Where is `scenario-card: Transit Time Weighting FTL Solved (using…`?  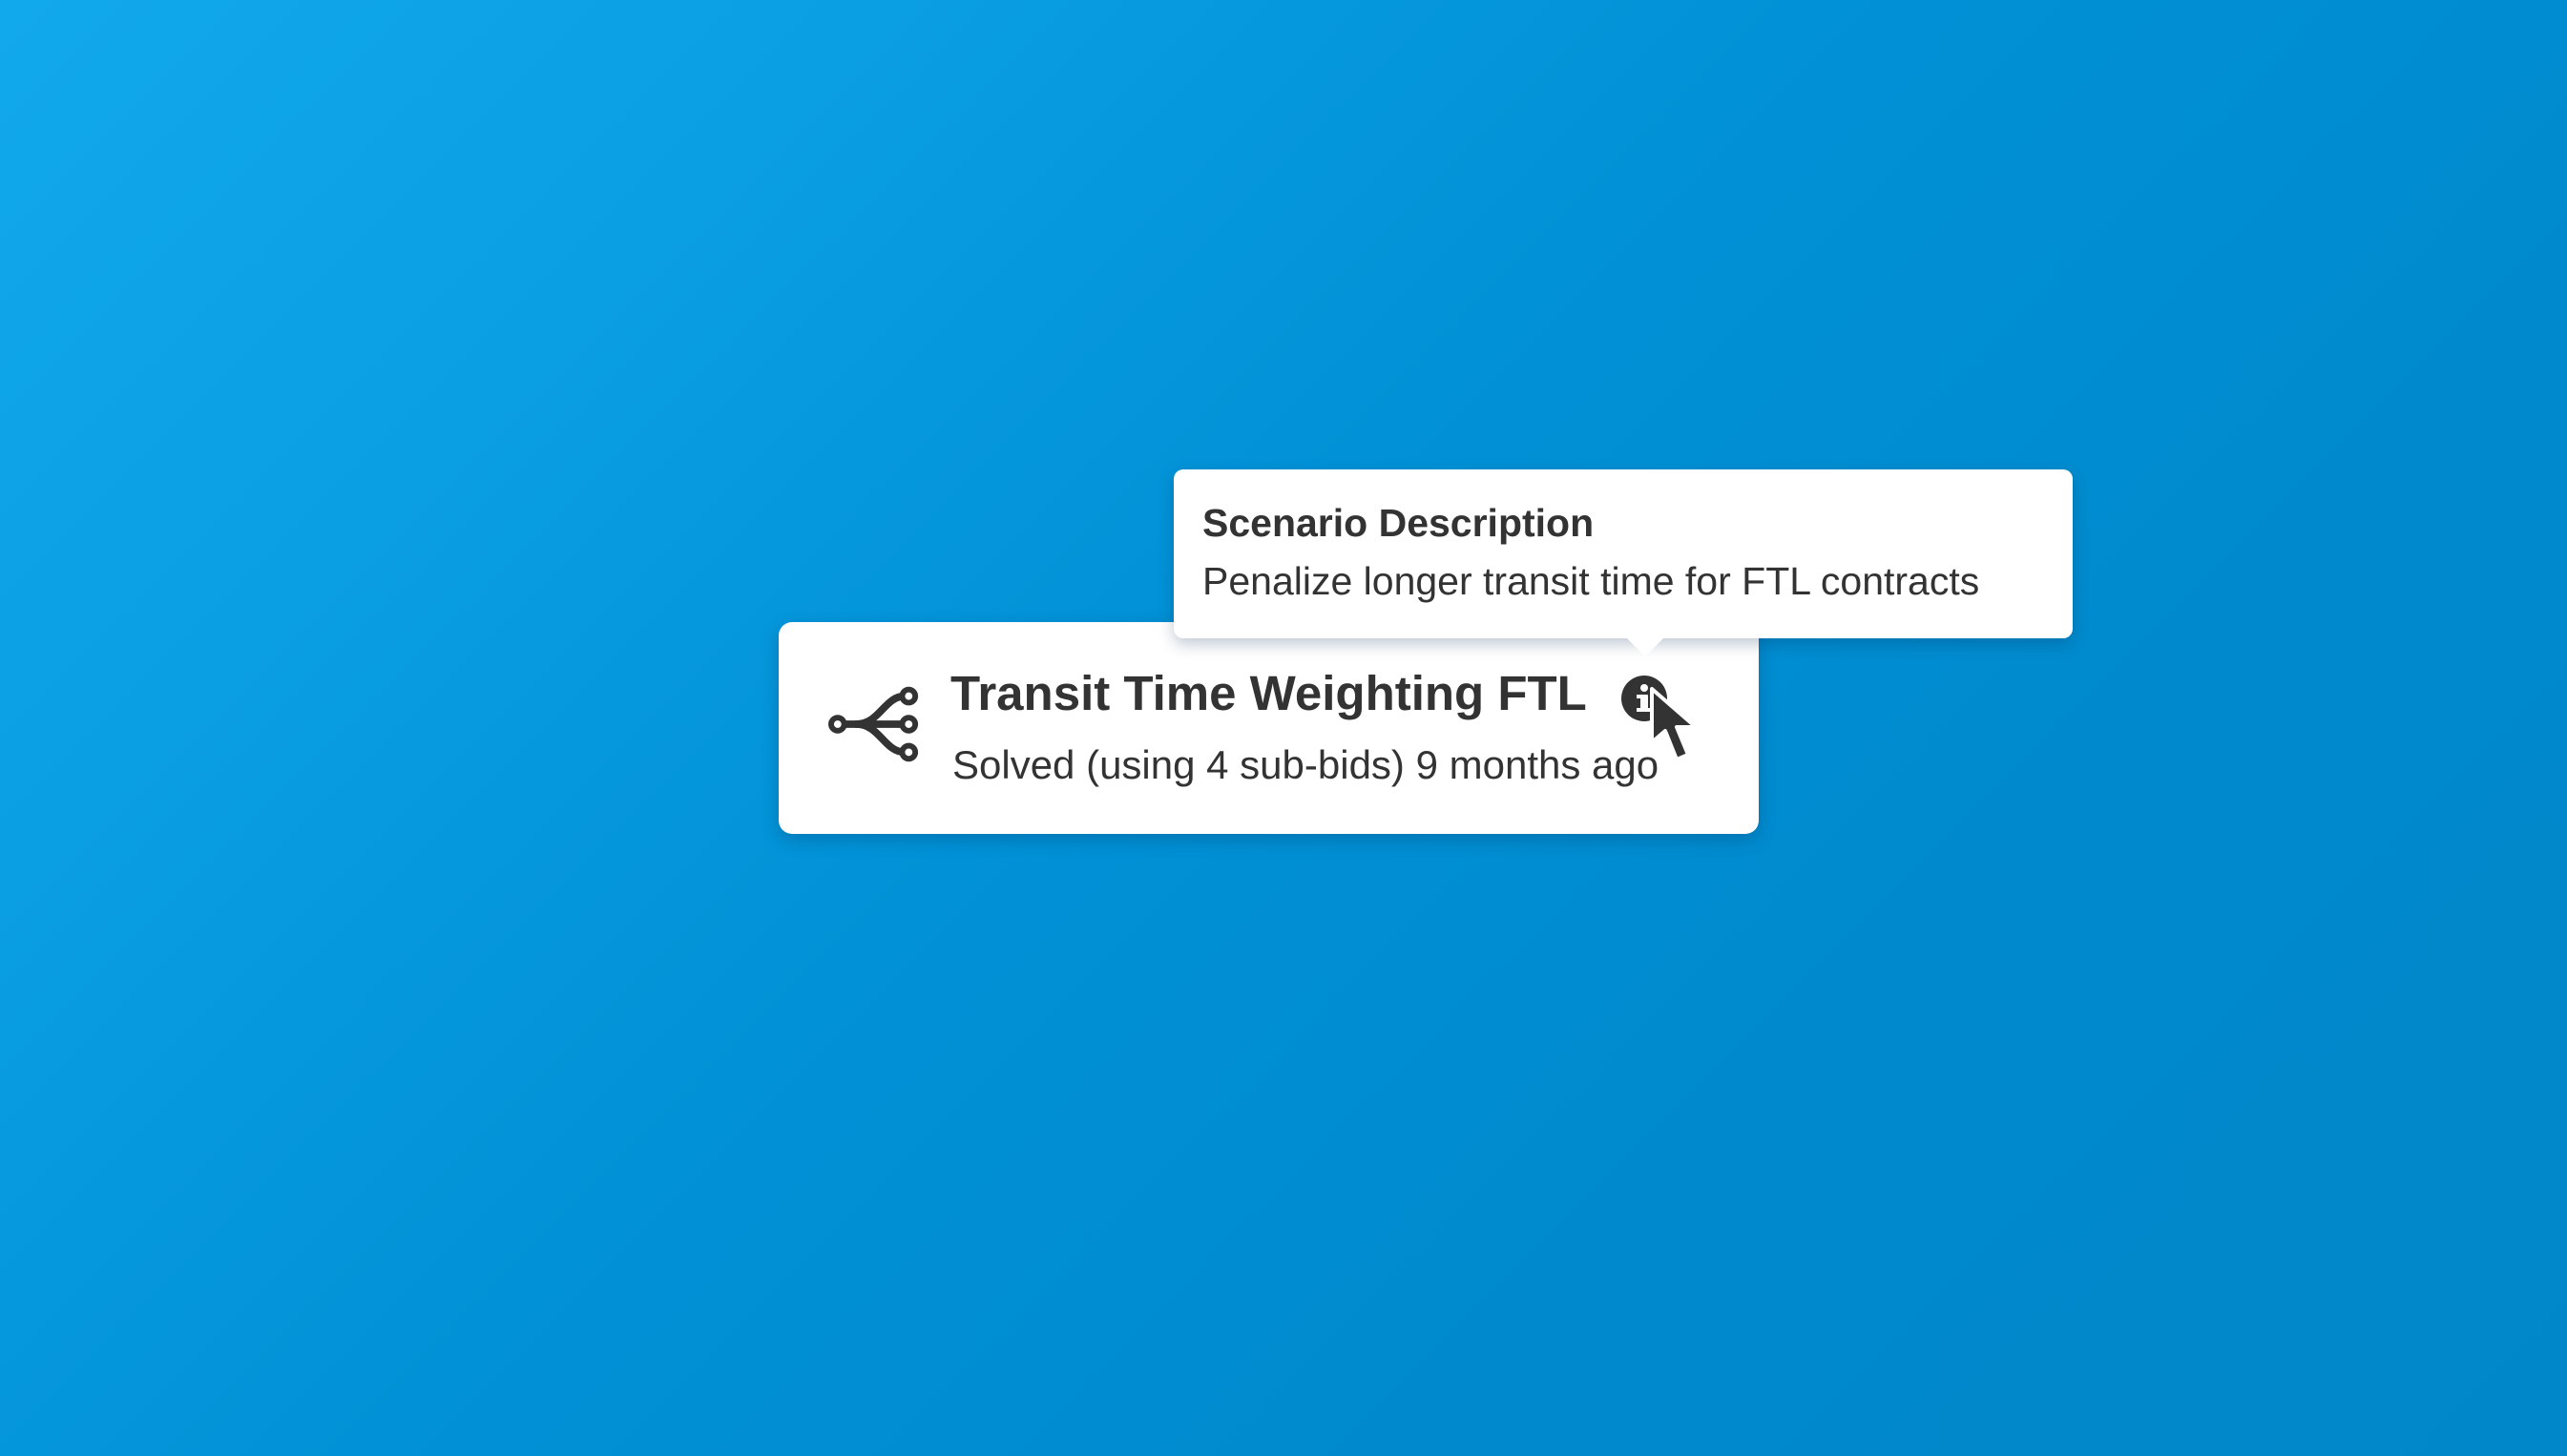
scenario-card: Transit Time Weighting FTL Solved (using… is located at coordinates (1269, 728).